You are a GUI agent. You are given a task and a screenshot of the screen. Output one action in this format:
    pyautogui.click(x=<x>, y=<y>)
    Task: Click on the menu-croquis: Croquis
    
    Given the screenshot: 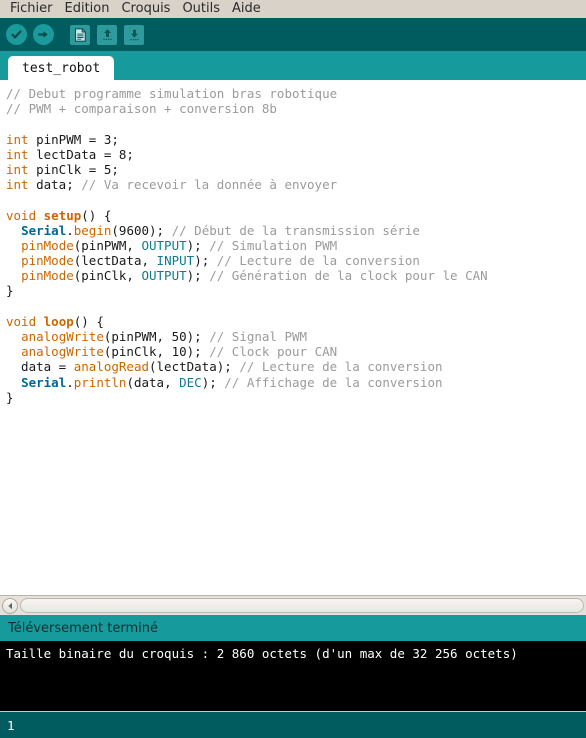 What is the action you would take?
    pyautogui.click(x=145, y=9)
    